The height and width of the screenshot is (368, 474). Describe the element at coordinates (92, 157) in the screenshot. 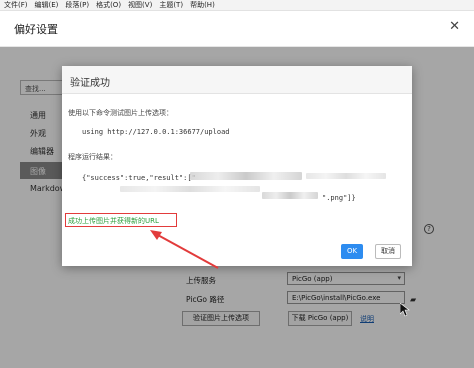

I see `result-label: 程序运行结果：` at that location.